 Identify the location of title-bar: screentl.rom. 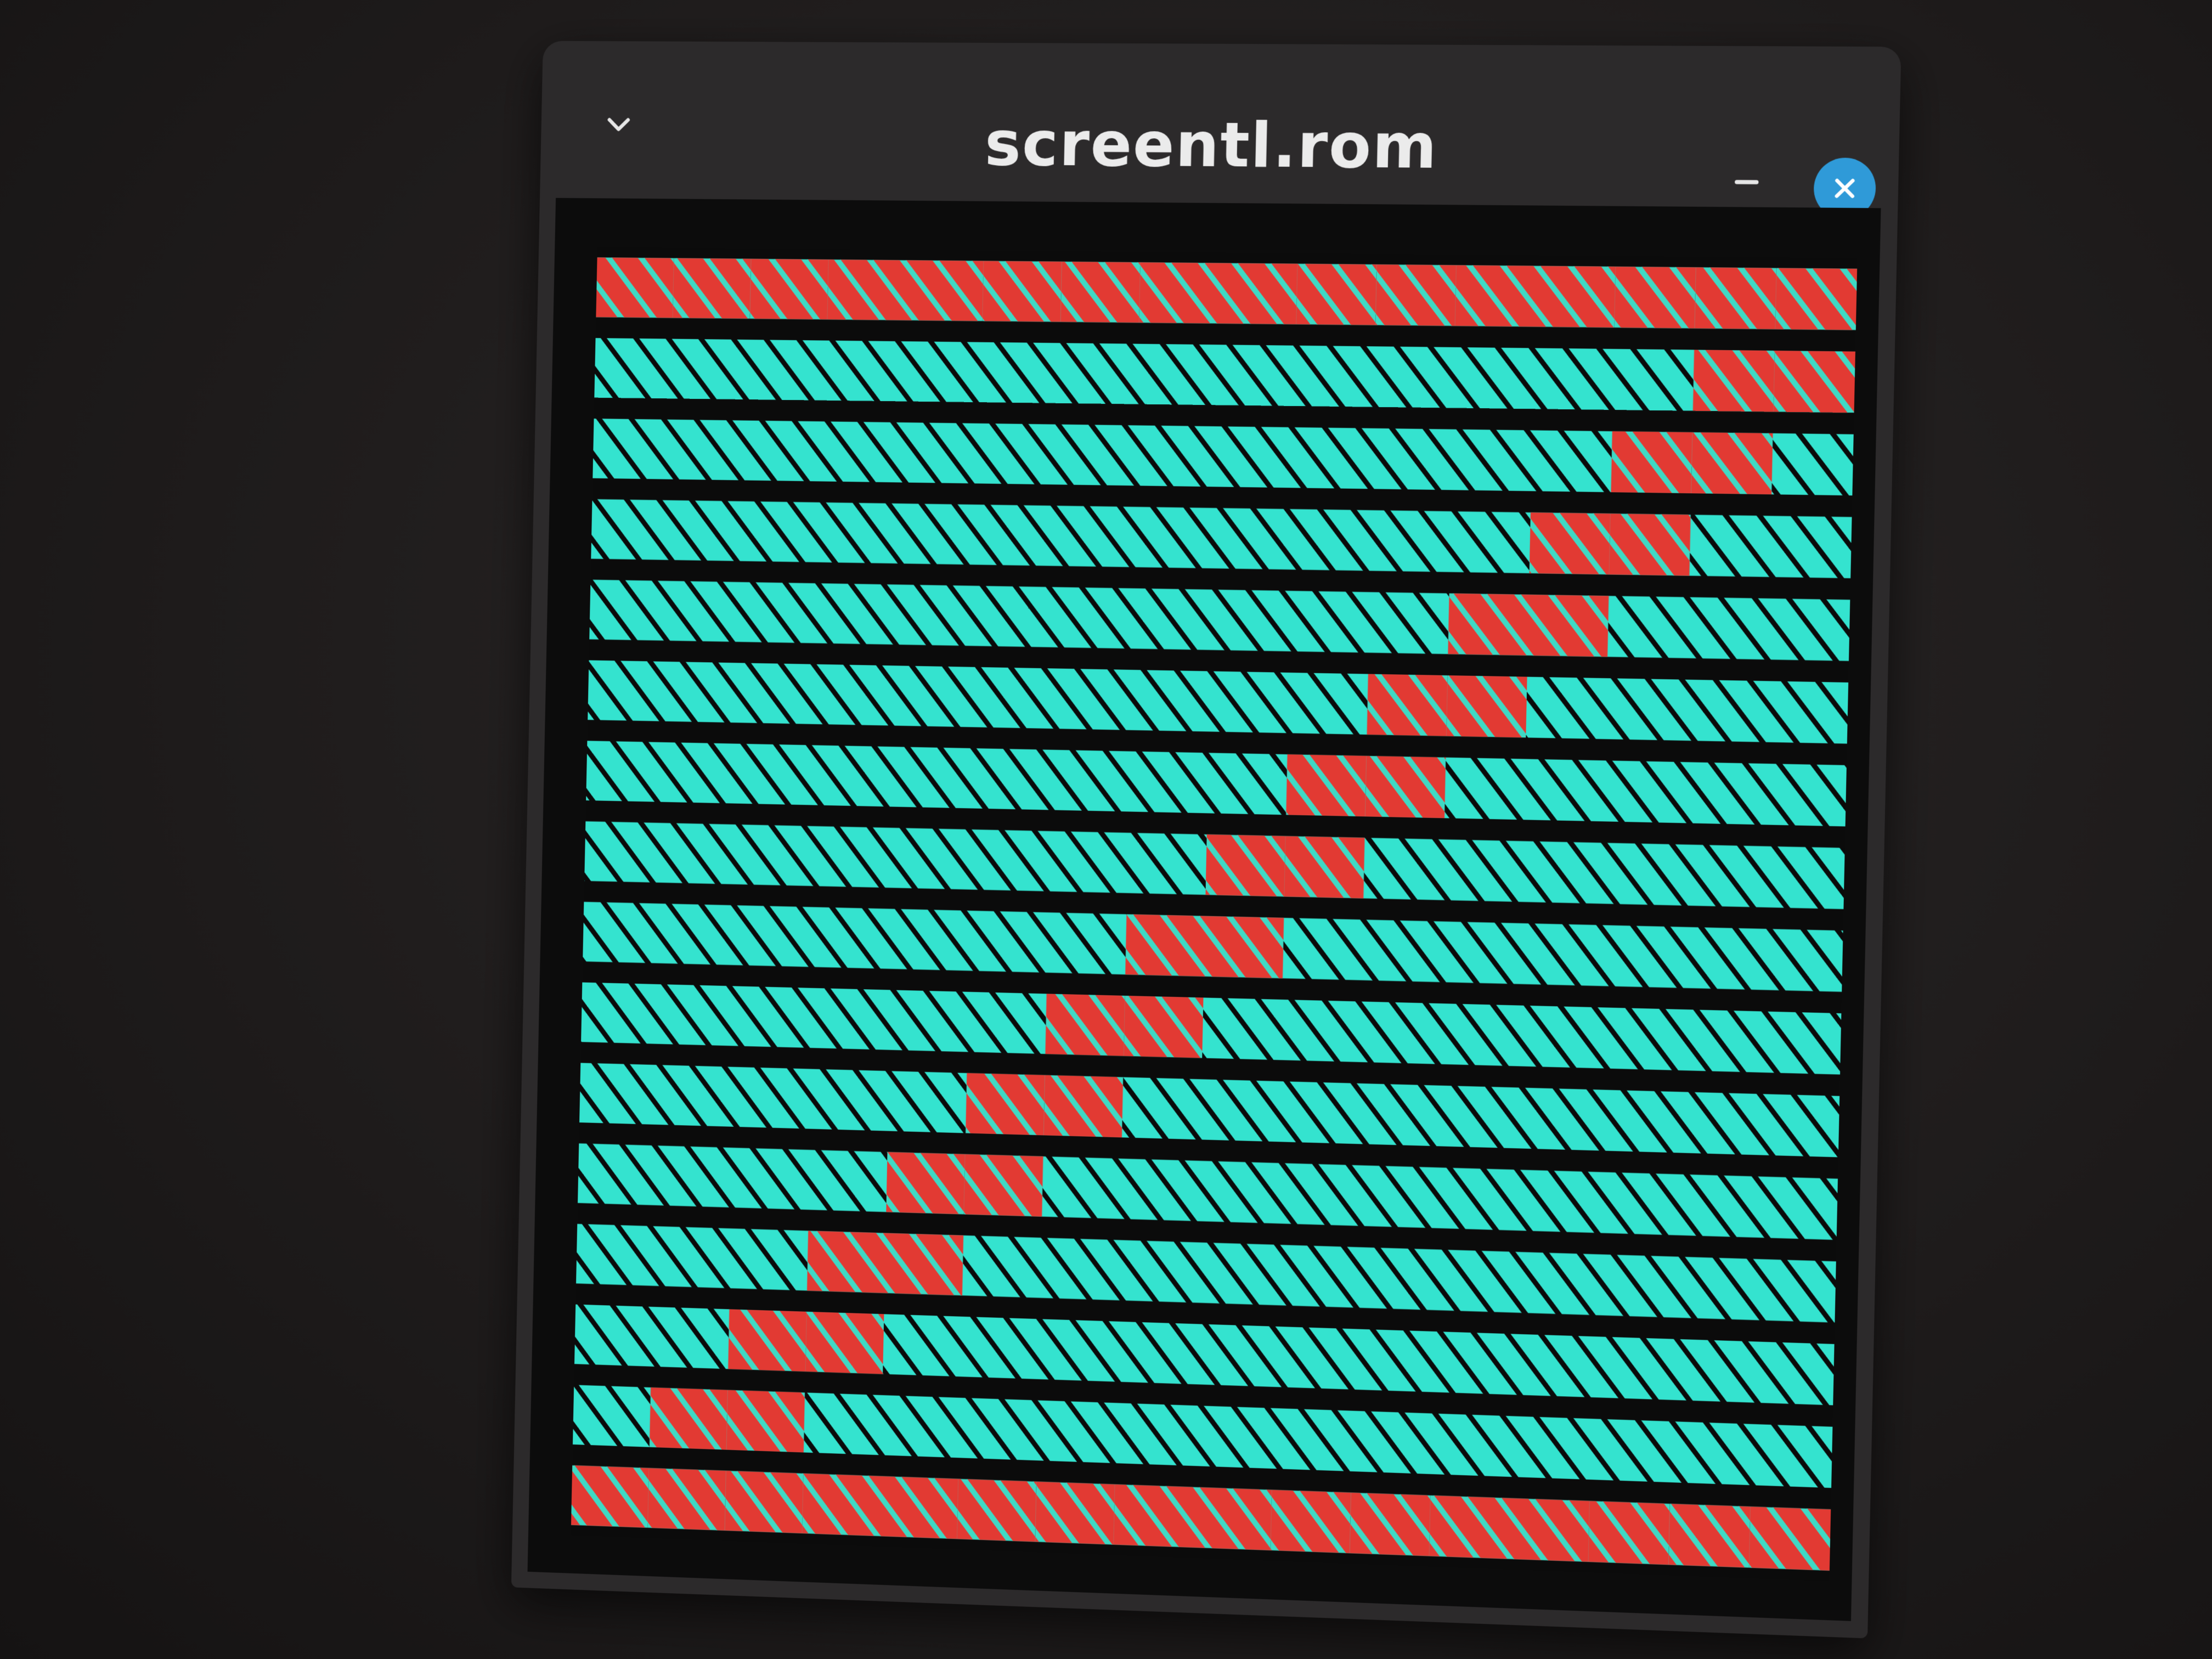
(1221, 130).